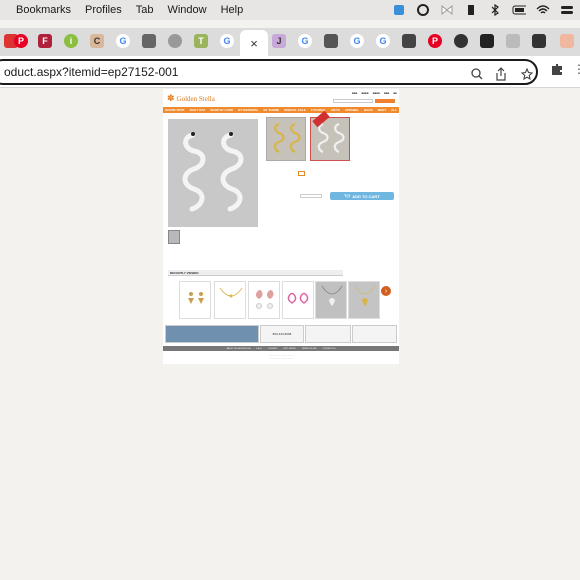  I want to click on add-to-cart-button: ADD TO CART, so click(362, 196).